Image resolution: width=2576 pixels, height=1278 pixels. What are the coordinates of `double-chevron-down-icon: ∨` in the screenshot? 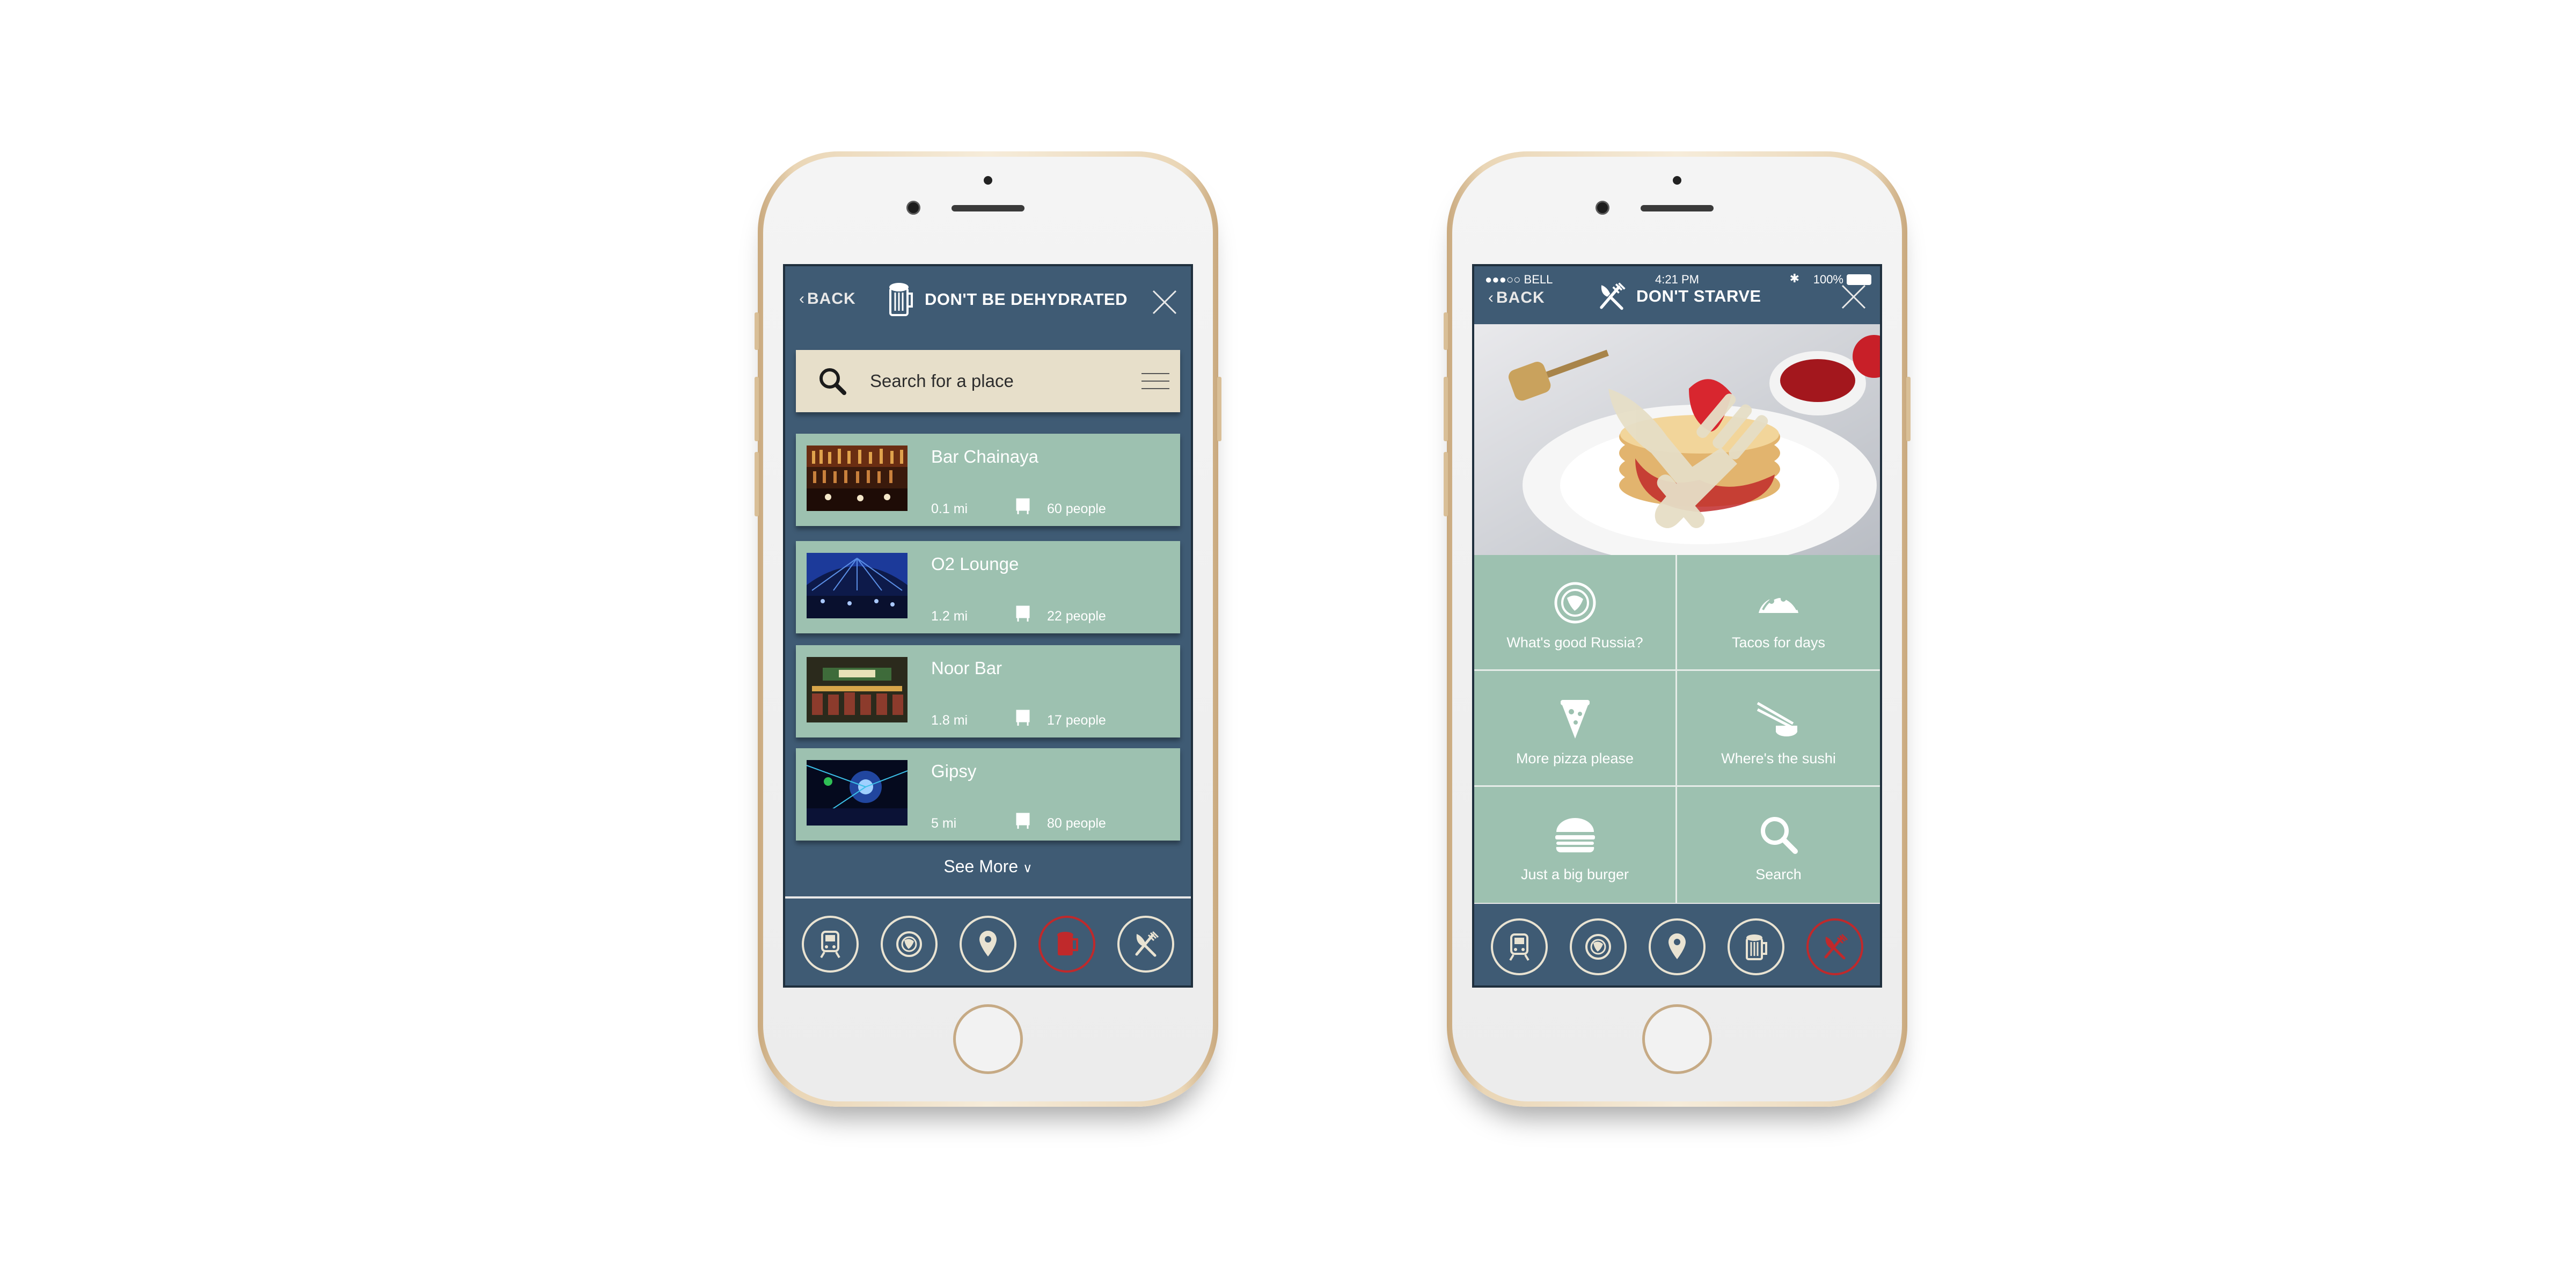 It's located at (1028, 868).